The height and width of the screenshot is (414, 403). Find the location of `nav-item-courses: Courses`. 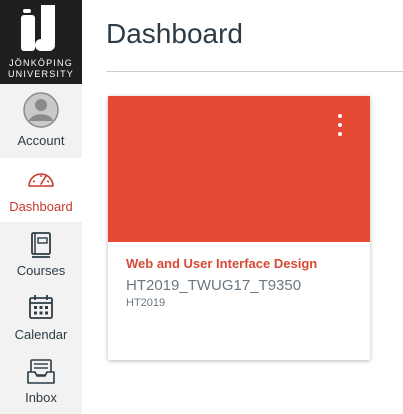

nav-item-courses: Courses is located at coordinates (41, 254).